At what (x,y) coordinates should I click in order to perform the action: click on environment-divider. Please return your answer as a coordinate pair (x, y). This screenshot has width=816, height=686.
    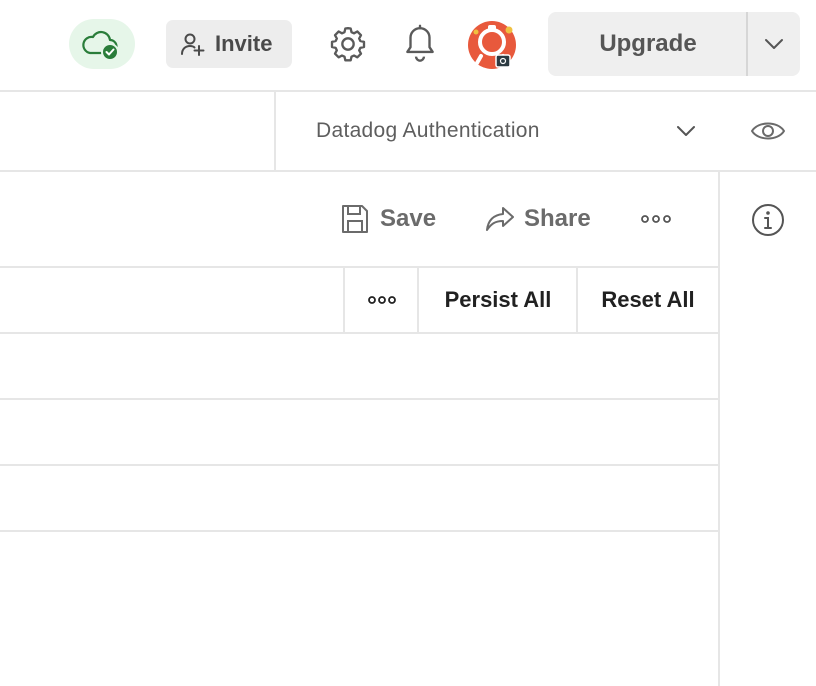
    Looking at the image, I should click on (408, 171).